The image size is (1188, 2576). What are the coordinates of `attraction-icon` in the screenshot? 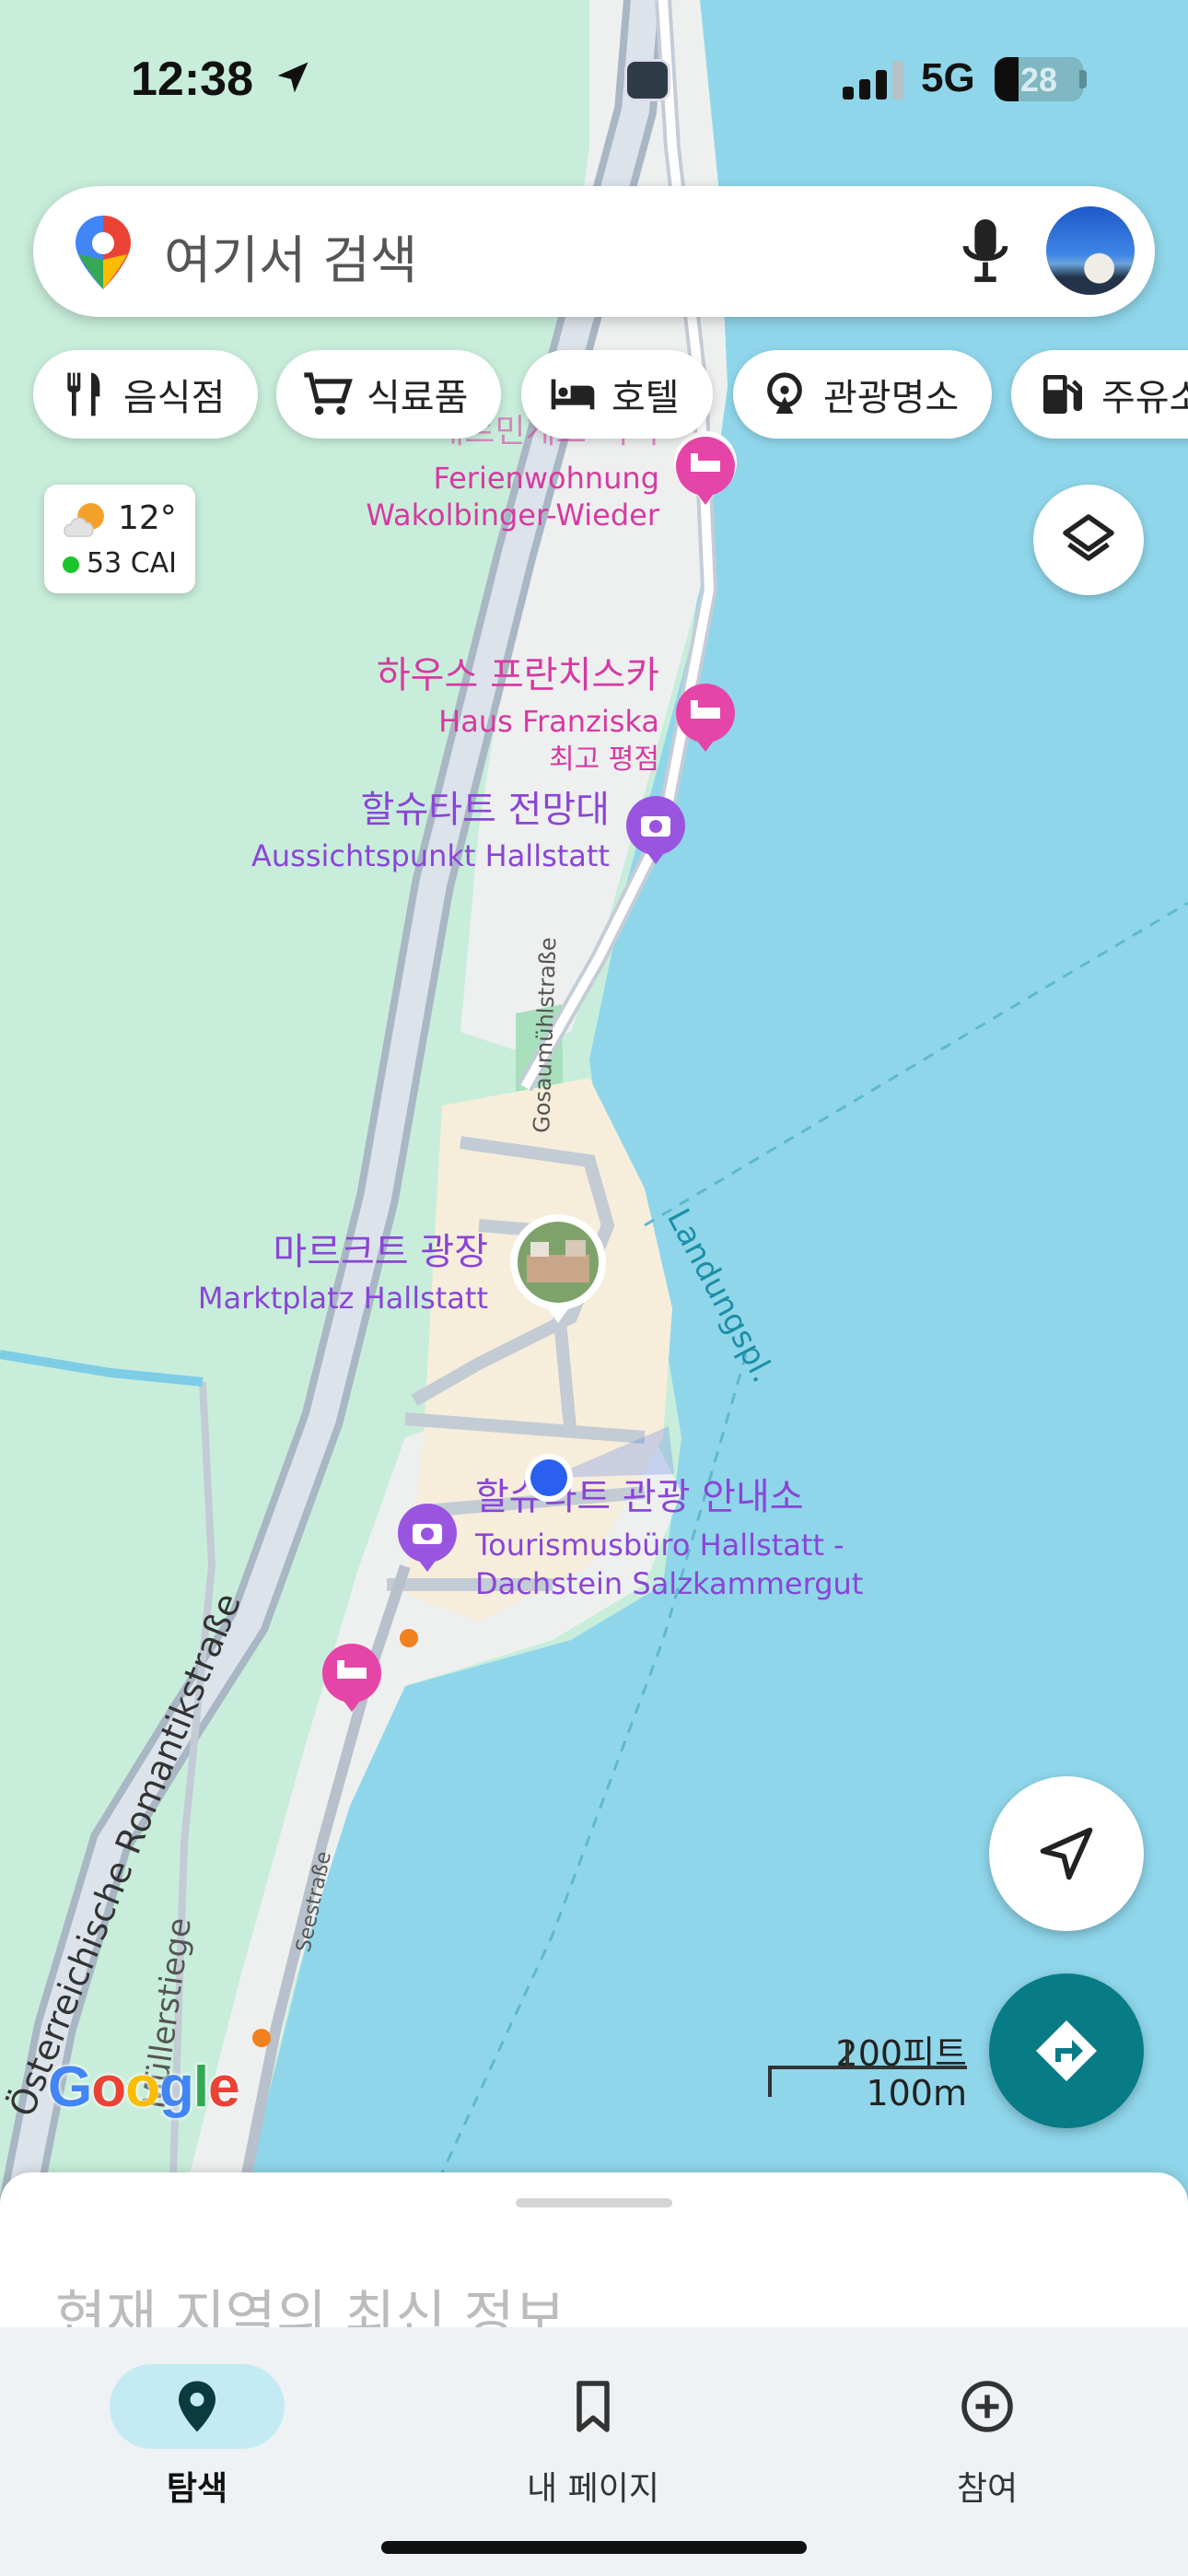 It's located at (784, 393).